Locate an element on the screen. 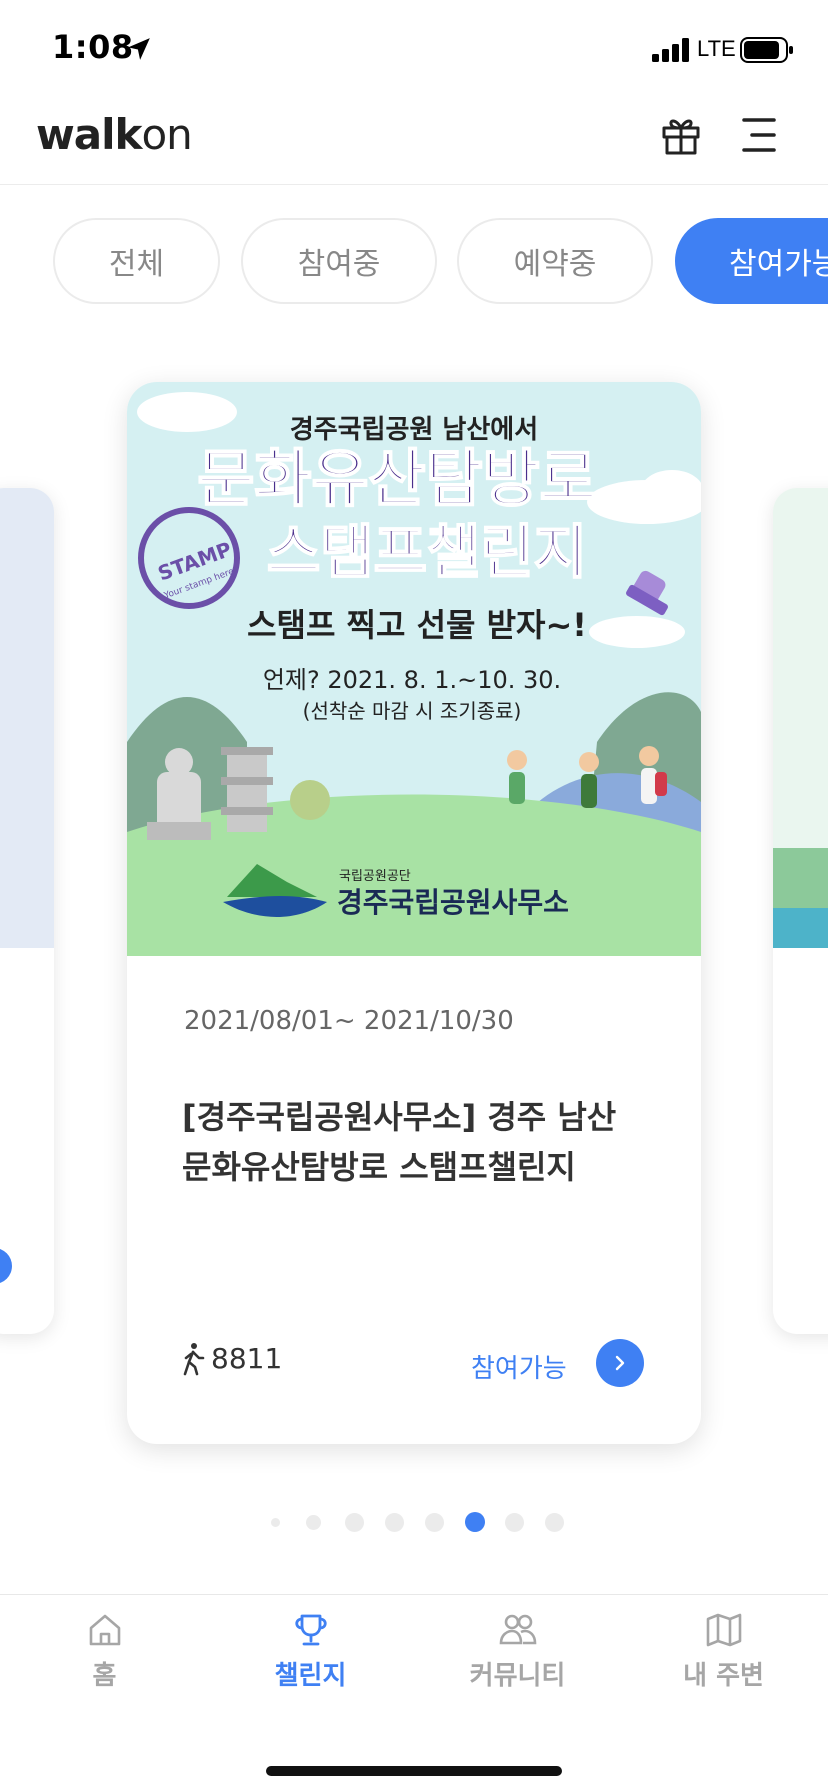  home-icon is located at coordinates (104, 1630).